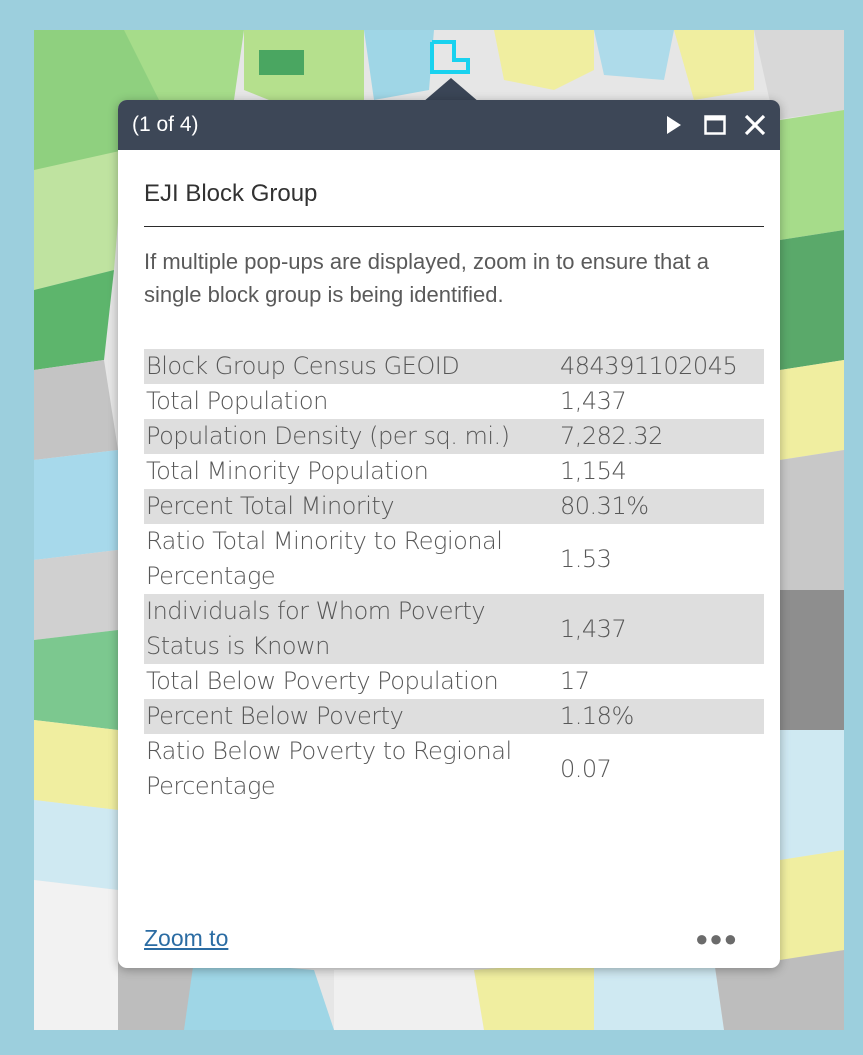 The image size is (863, 1055). What do you see at coordinates (165, 124) in the screenshot?
I see `popup-counter: (1 of 4)` at bounding box center [165, 124].